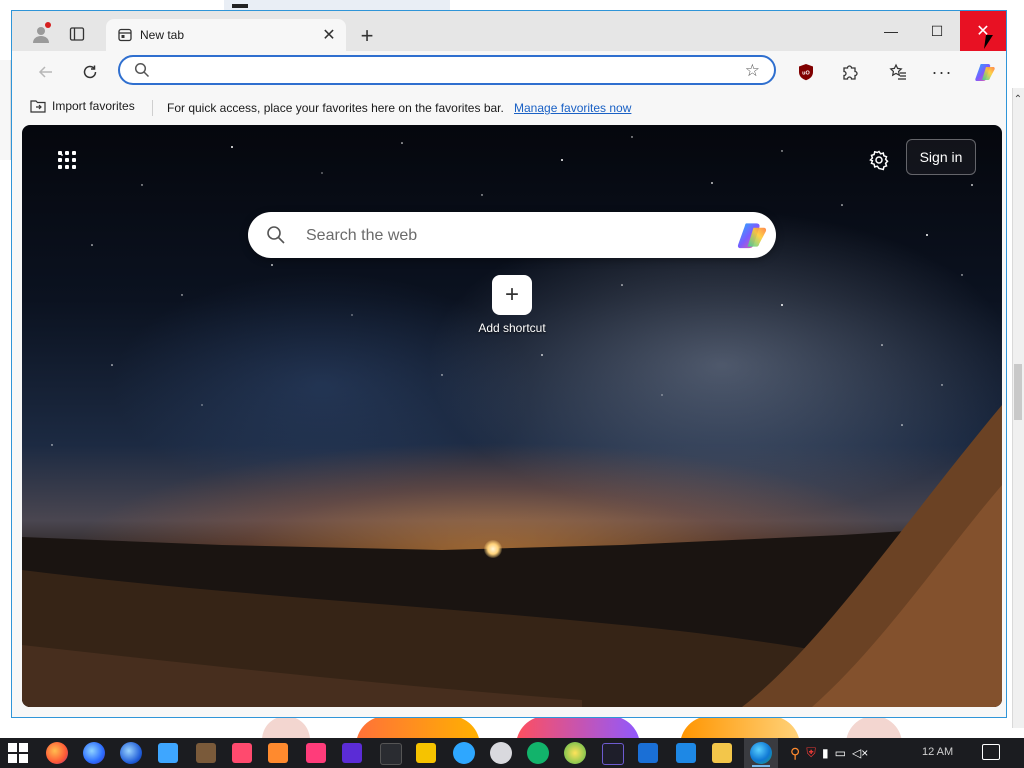 Image resolution: width=1024 pixels, height=768 pixels. I want to click on tab-close-icon: ✕, so click(329, 35).